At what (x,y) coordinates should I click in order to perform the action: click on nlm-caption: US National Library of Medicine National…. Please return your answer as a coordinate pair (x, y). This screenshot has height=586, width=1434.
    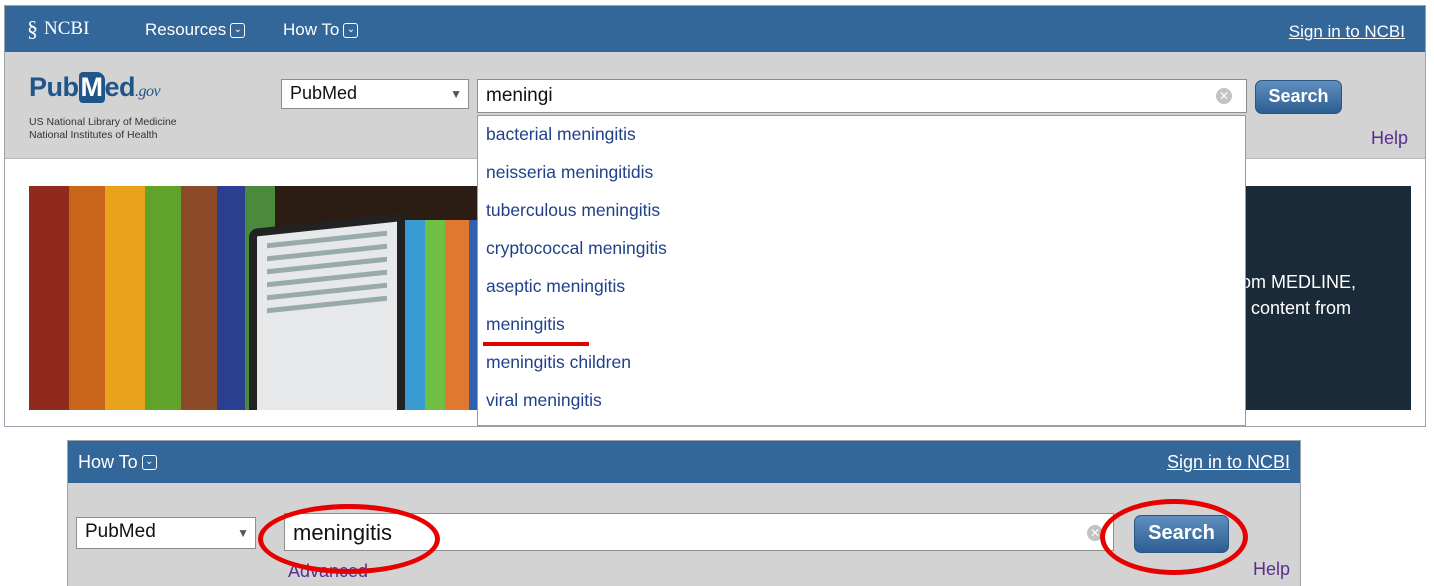
    Looking at the image, I should click on (103, 129).